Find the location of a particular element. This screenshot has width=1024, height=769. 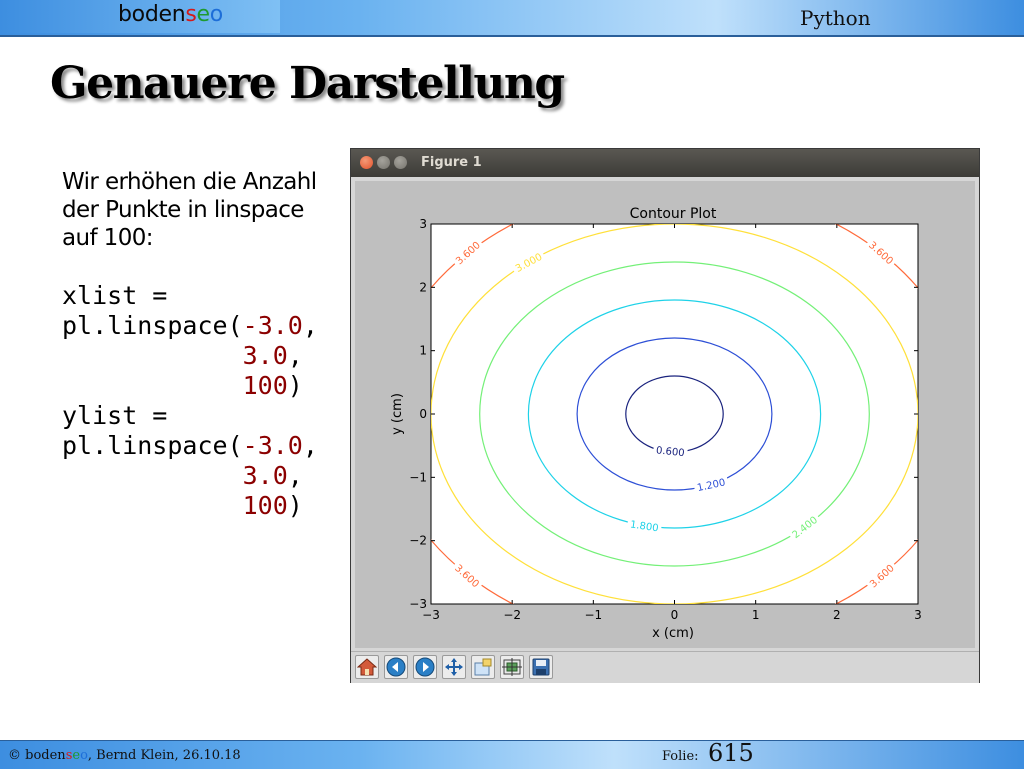

header-bar: bodenseo Python is located at coordinates (512, 18).